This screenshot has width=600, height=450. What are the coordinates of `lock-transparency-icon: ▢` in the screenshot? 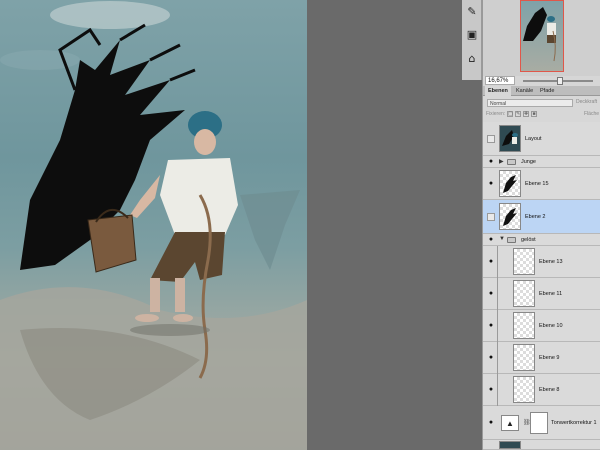 It's located at (510, 114).